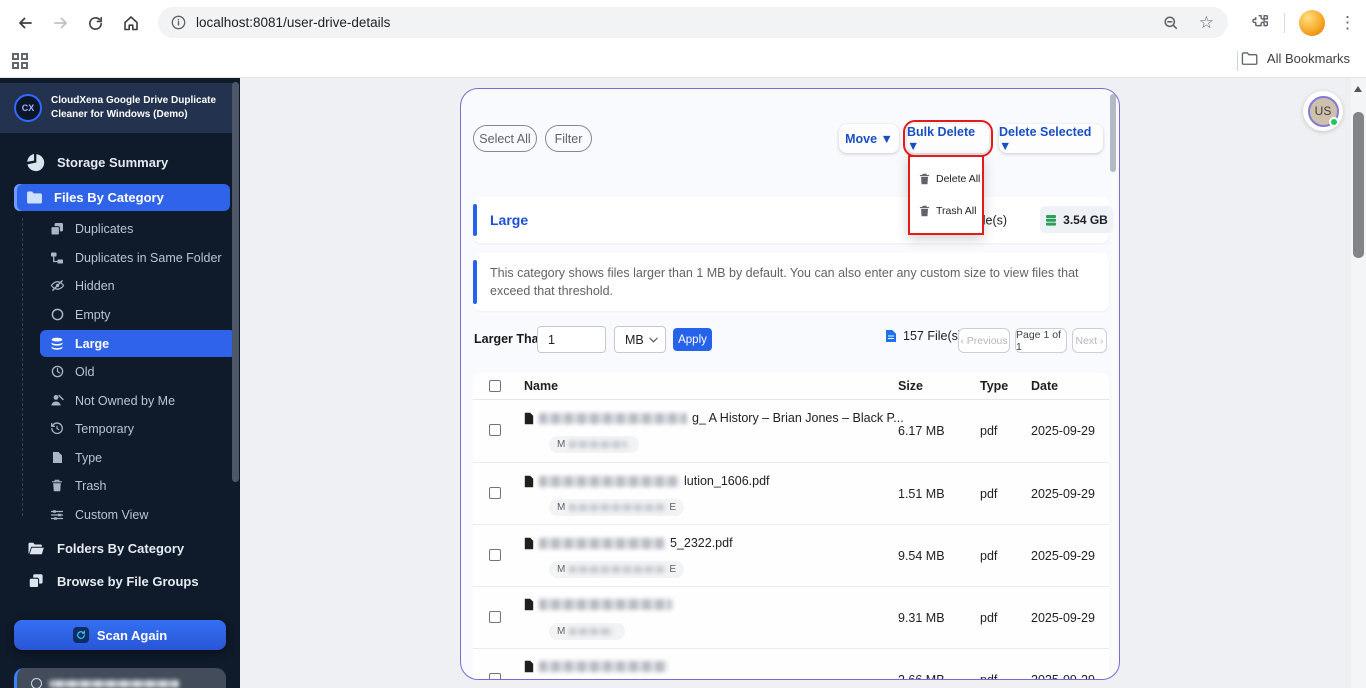  Describe the element at coordinates (1089, 340) in the screenshot. I see `next-page-button: Next ›` at that location.